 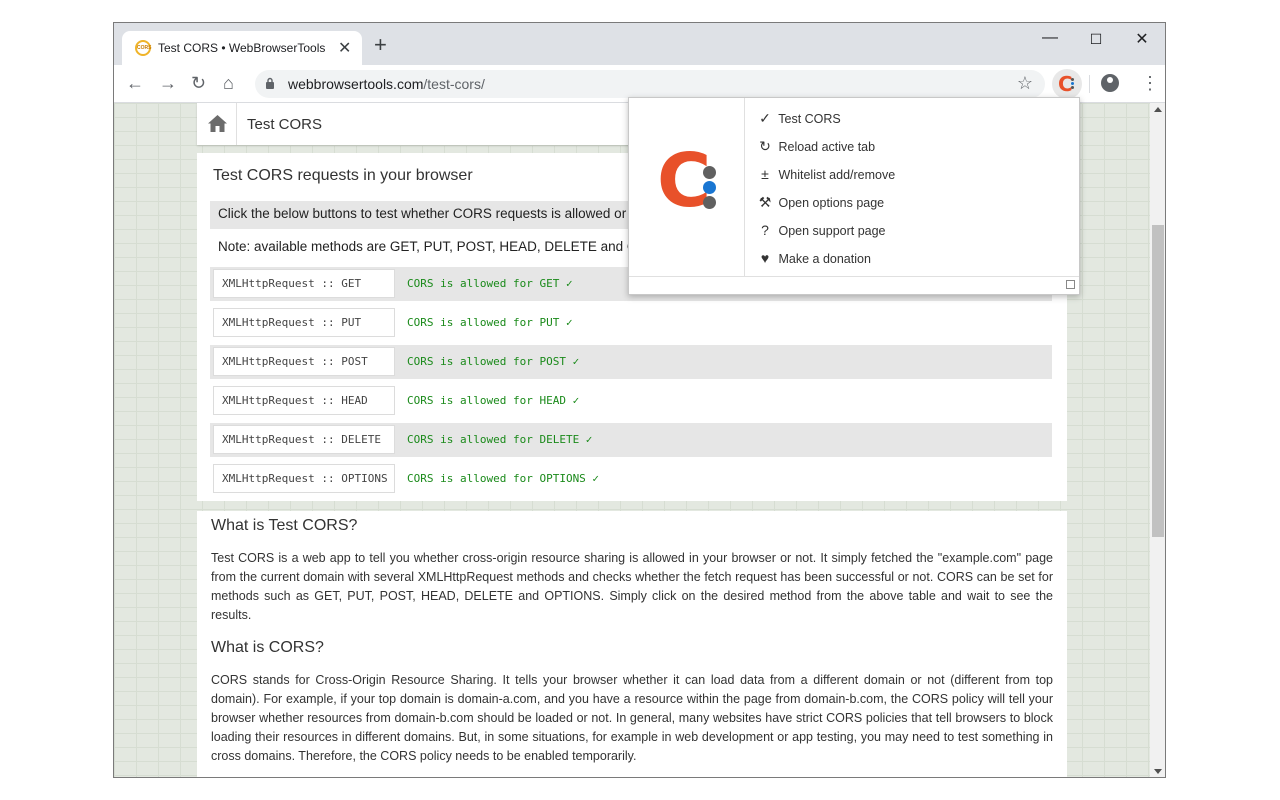 What do you see at coordinates (143, 48) in the screenshot?
I see `cors-favicon-icon: CORS` at bounding box center [143, 48].